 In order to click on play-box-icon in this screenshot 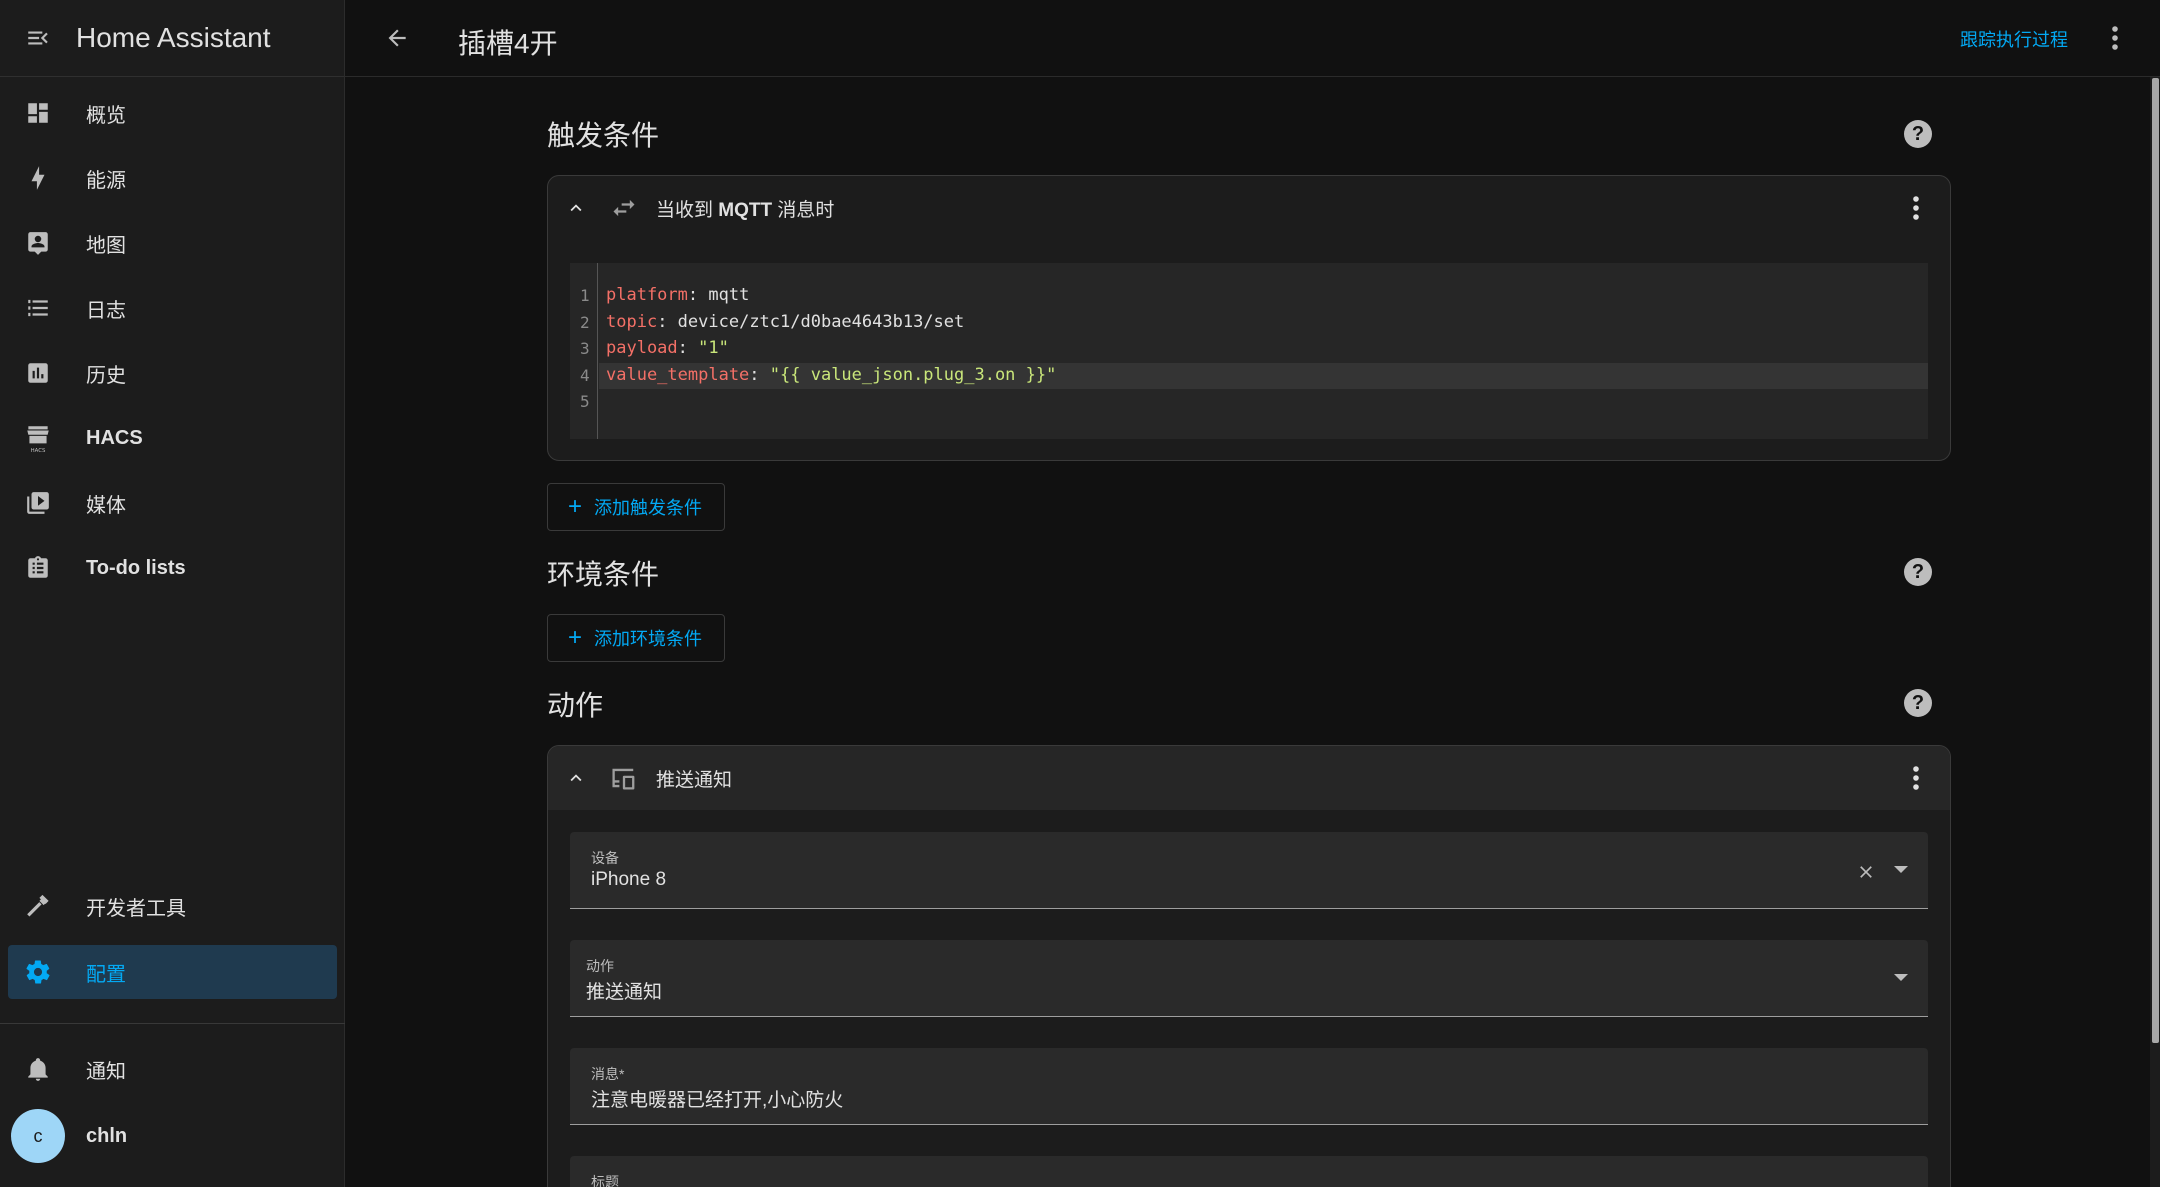, I will do `click(38, 503)`.